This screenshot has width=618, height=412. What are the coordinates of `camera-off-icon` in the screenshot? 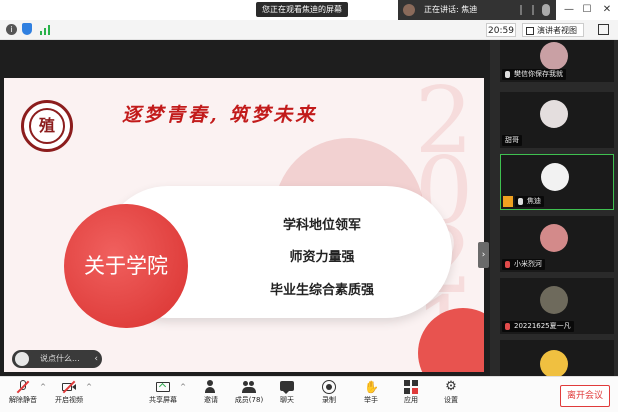 It's located at (69, 387).